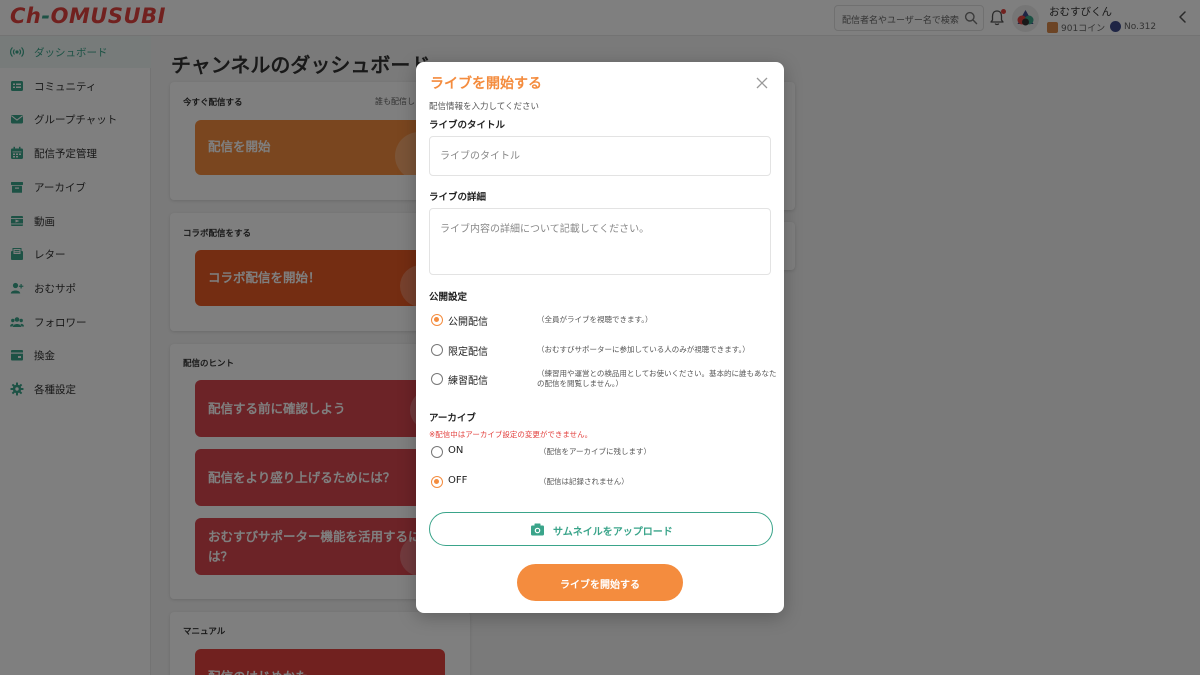 This screenshot has height=675, width=1200. Describe the element at coordinates (584, 481) in the screenshot. I see `radio-desc-archive-off: （配信は記録されません）` at that location.